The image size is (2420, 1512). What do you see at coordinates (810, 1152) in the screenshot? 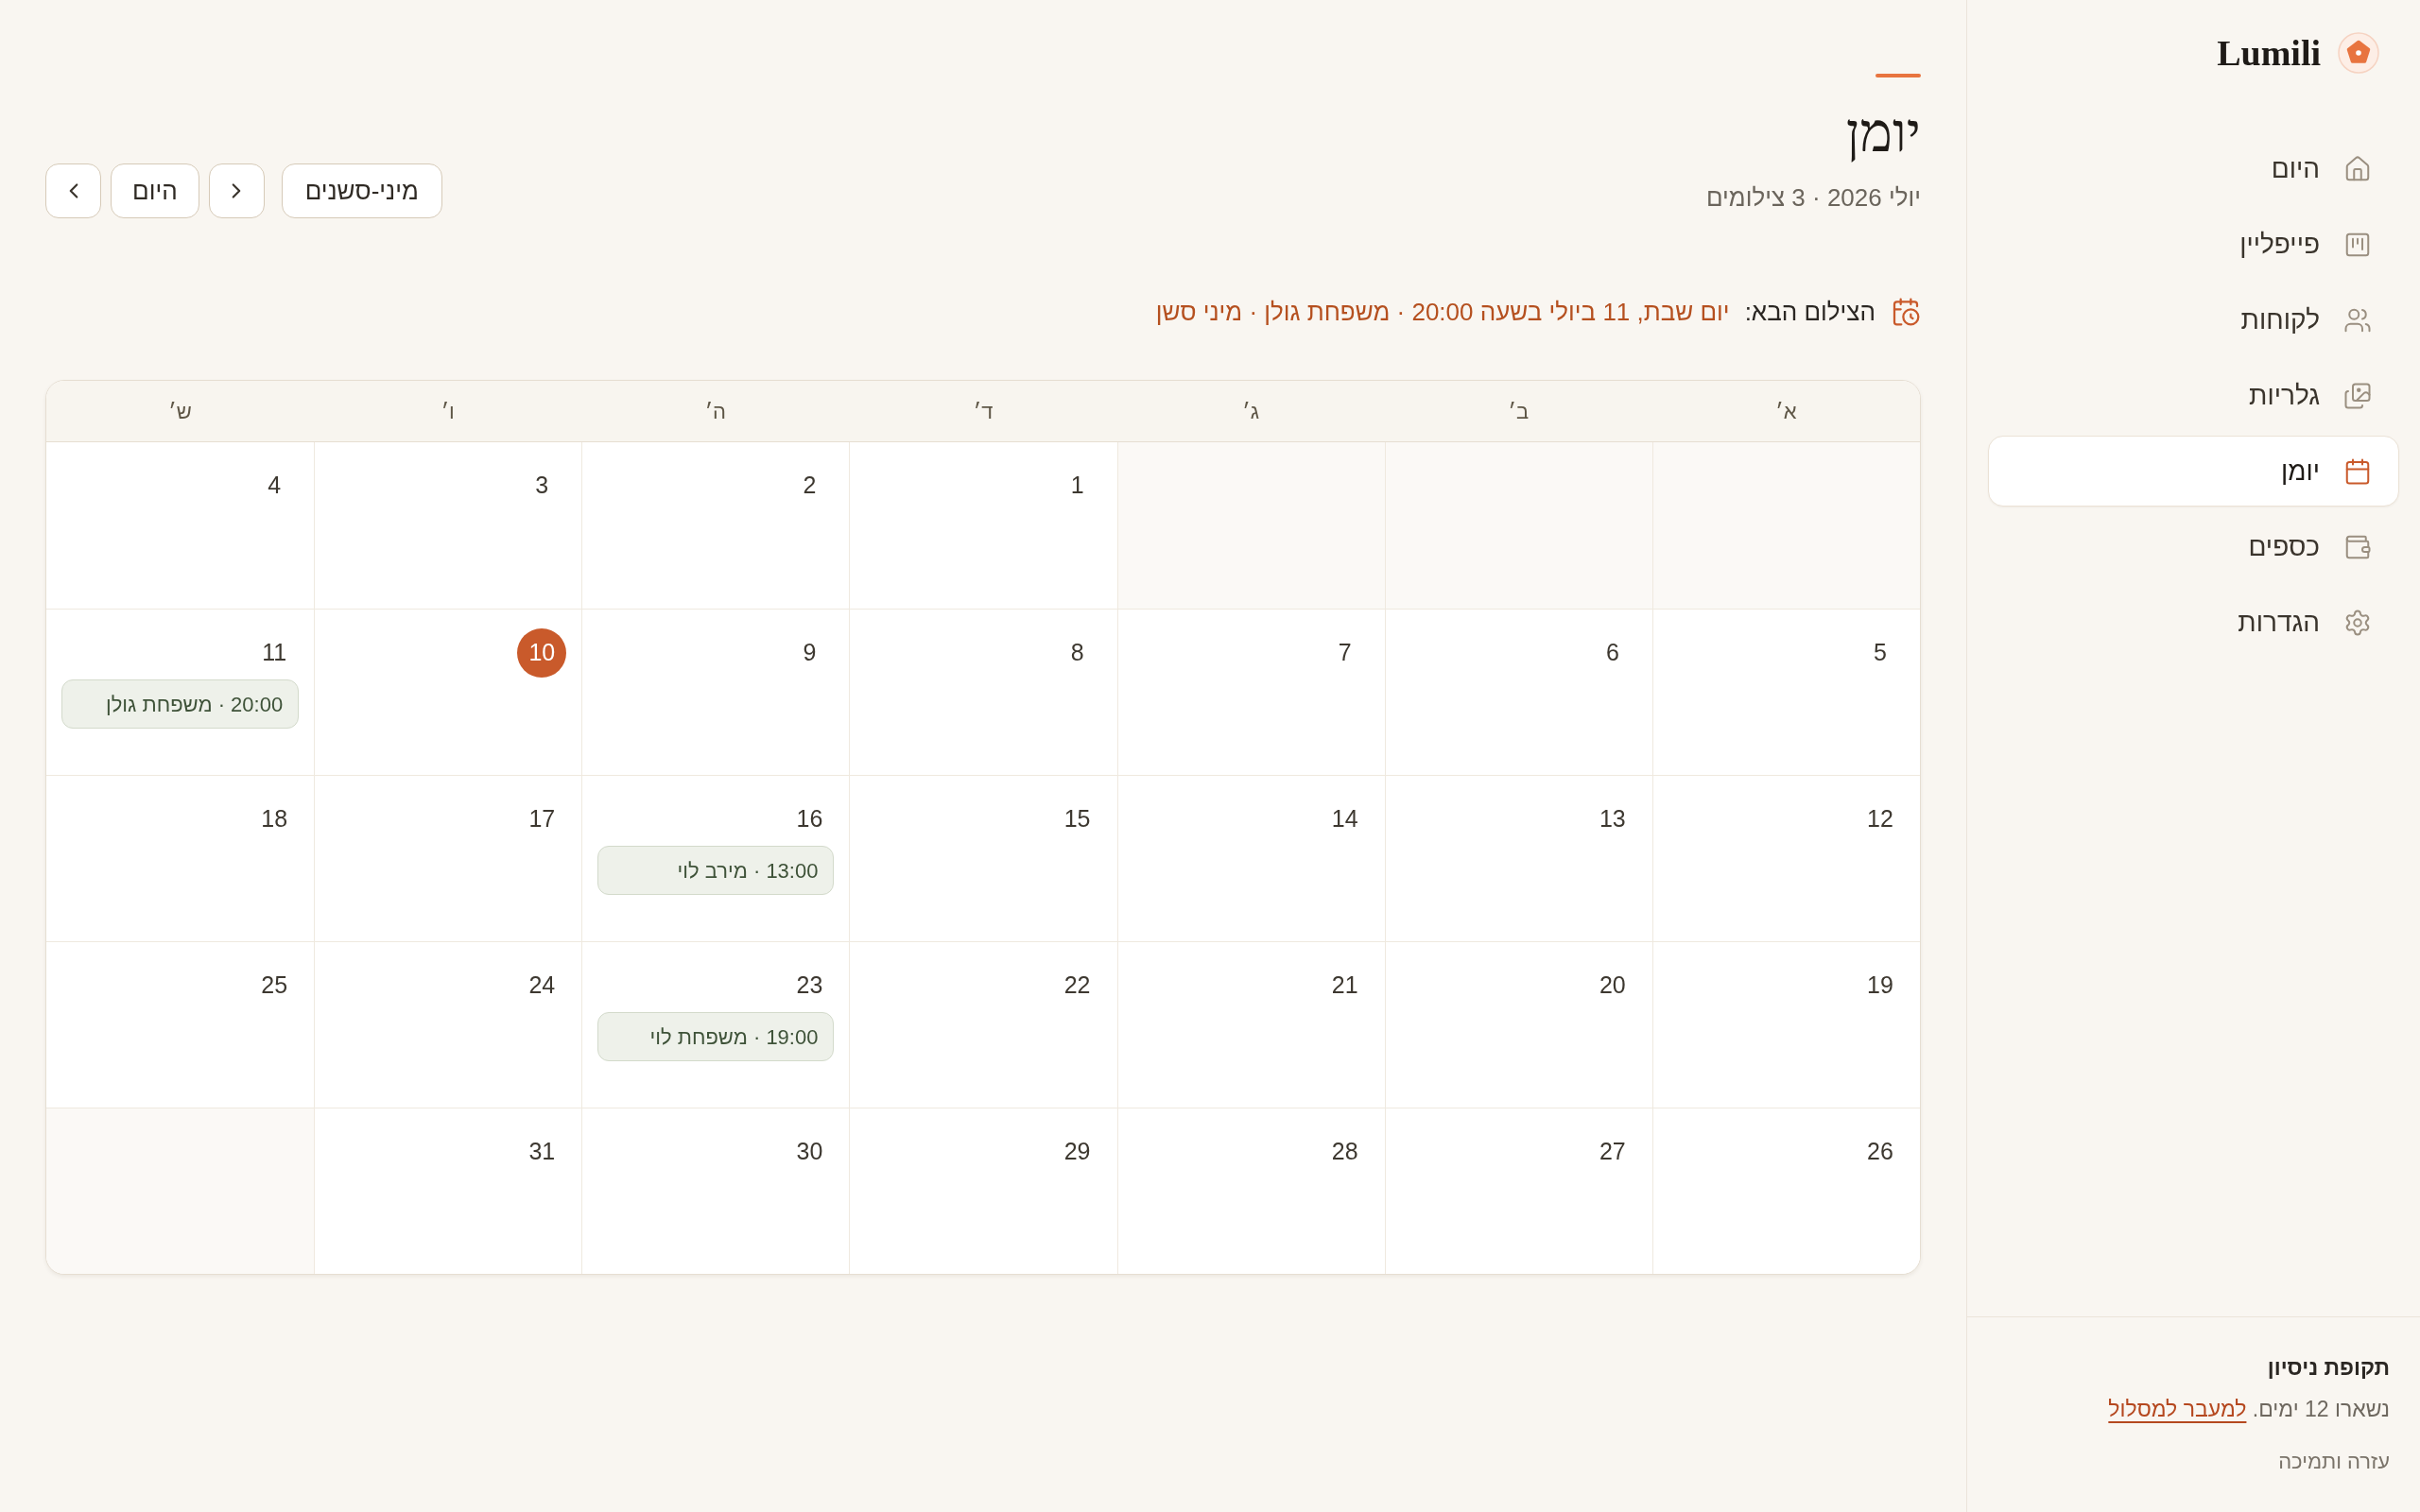
I see `day-number: 30` at bounding box center [810, 1152].